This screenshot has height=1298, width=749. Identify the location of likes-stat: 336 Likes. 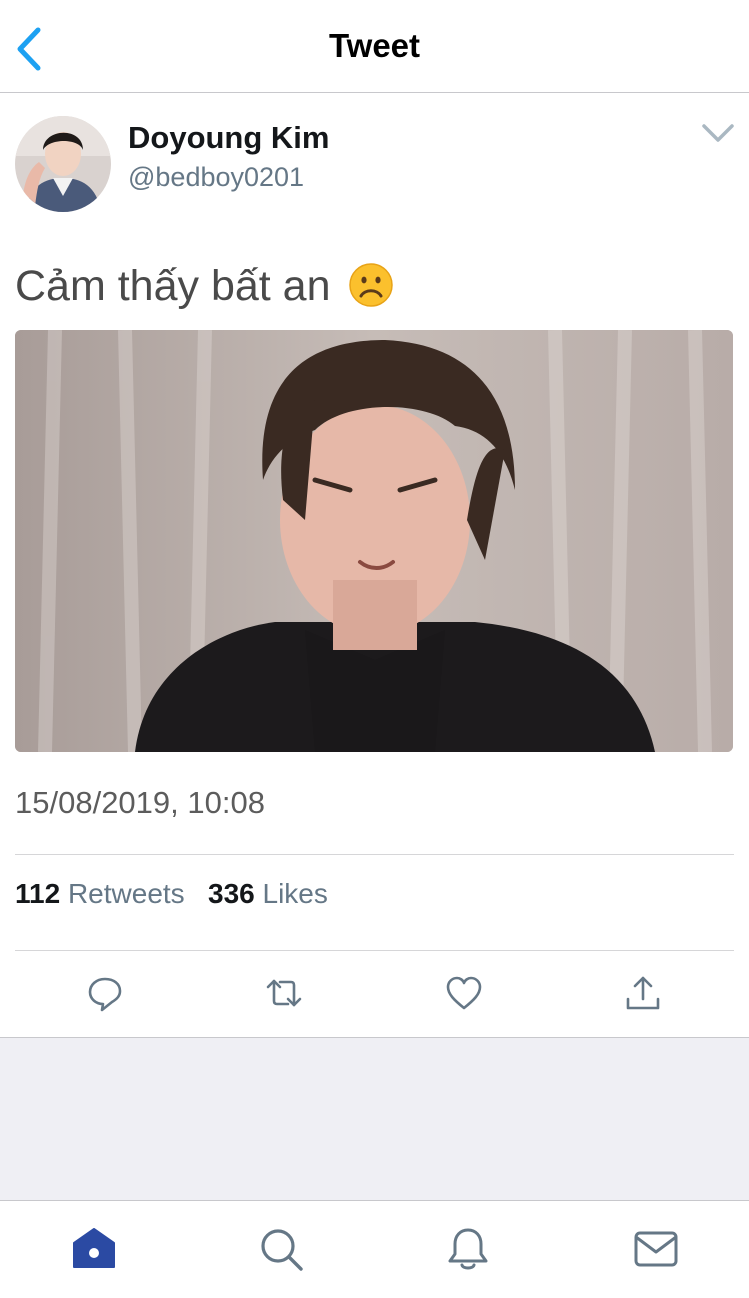
(268, 893).